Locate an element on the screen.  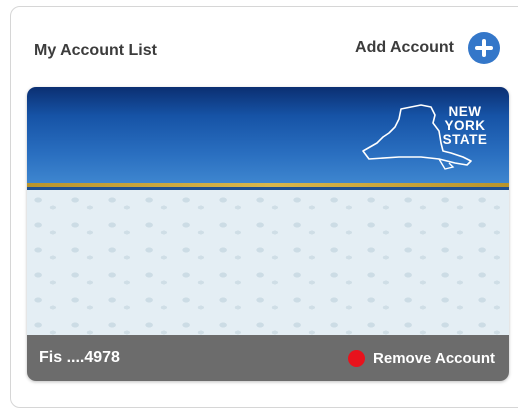
logo-line-2: YORK is located at coordinates (465, 125).